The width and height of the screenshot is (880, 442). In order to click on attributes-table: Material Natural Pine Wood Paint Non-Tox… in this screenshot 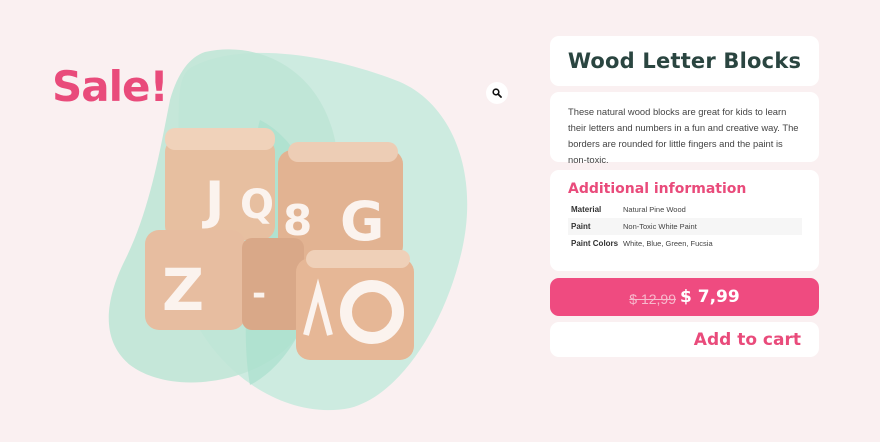, I will do `click(685, 226)`.